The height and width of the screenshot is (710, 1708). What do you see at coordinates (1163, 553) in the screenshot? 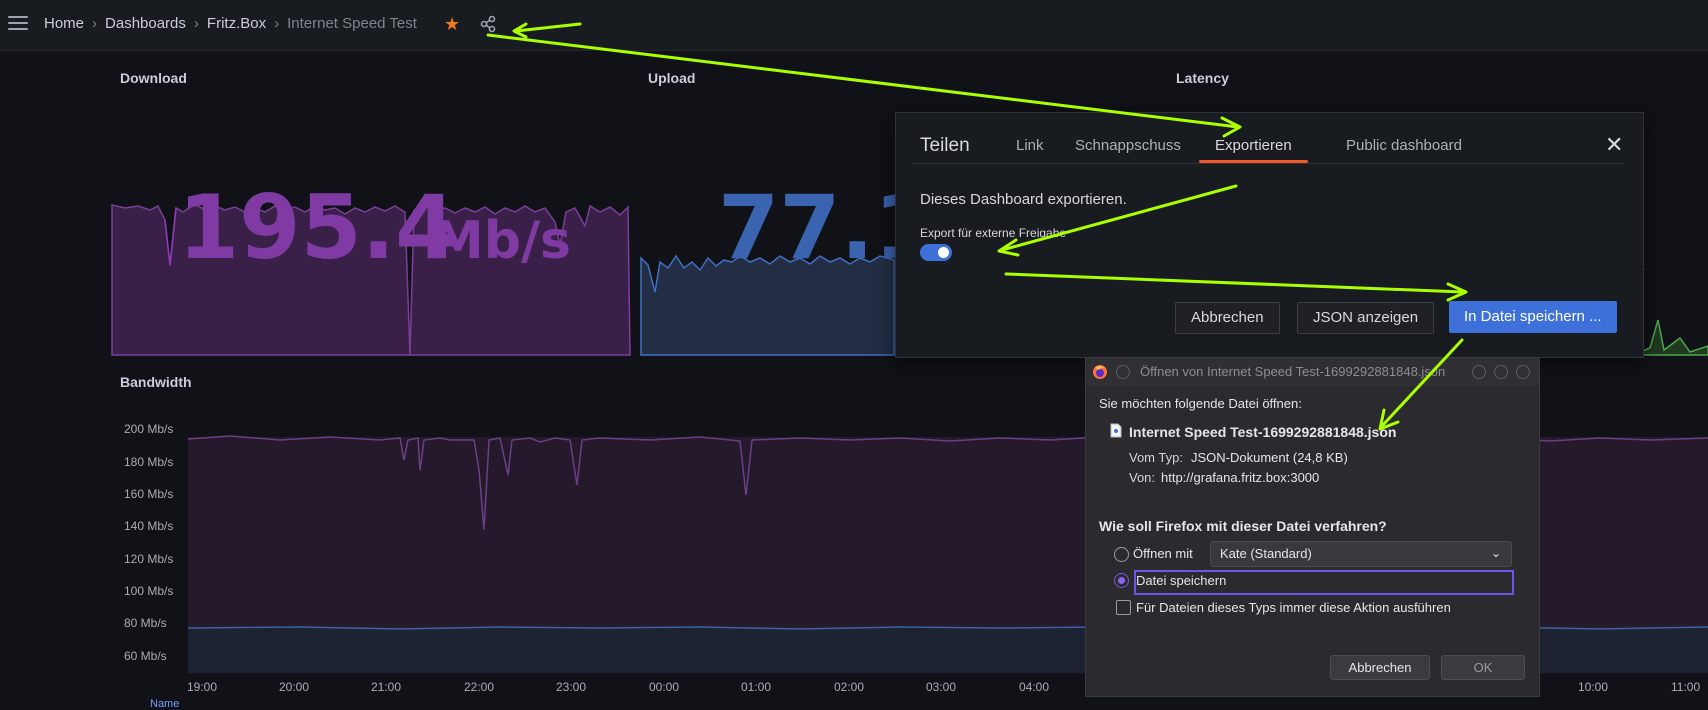
I see `open-with-label: Öffnen mit` at bounding box center [1163, 553].